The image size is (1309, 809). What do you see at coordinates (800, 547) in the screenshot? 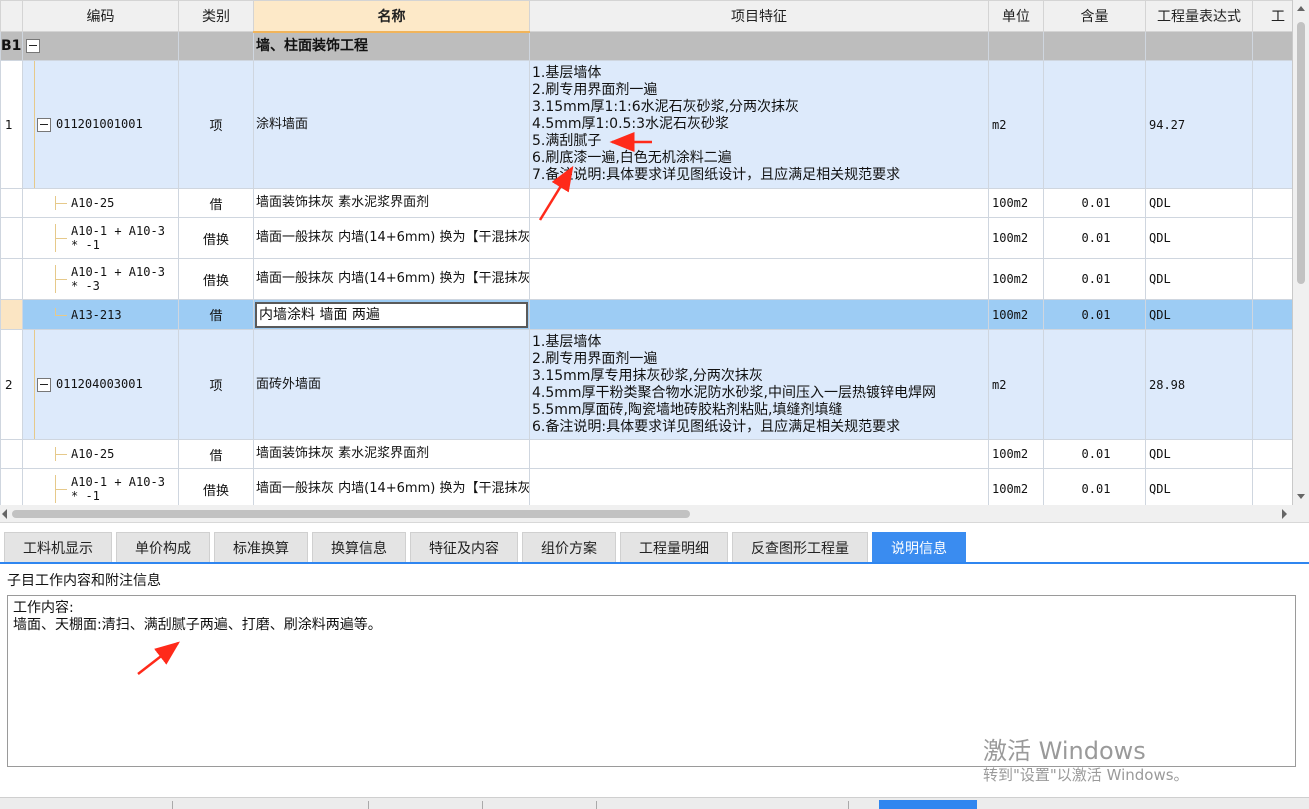
I see `tab-reverse-lookup: 反查图形工程量` at bounding box center [800, 547].